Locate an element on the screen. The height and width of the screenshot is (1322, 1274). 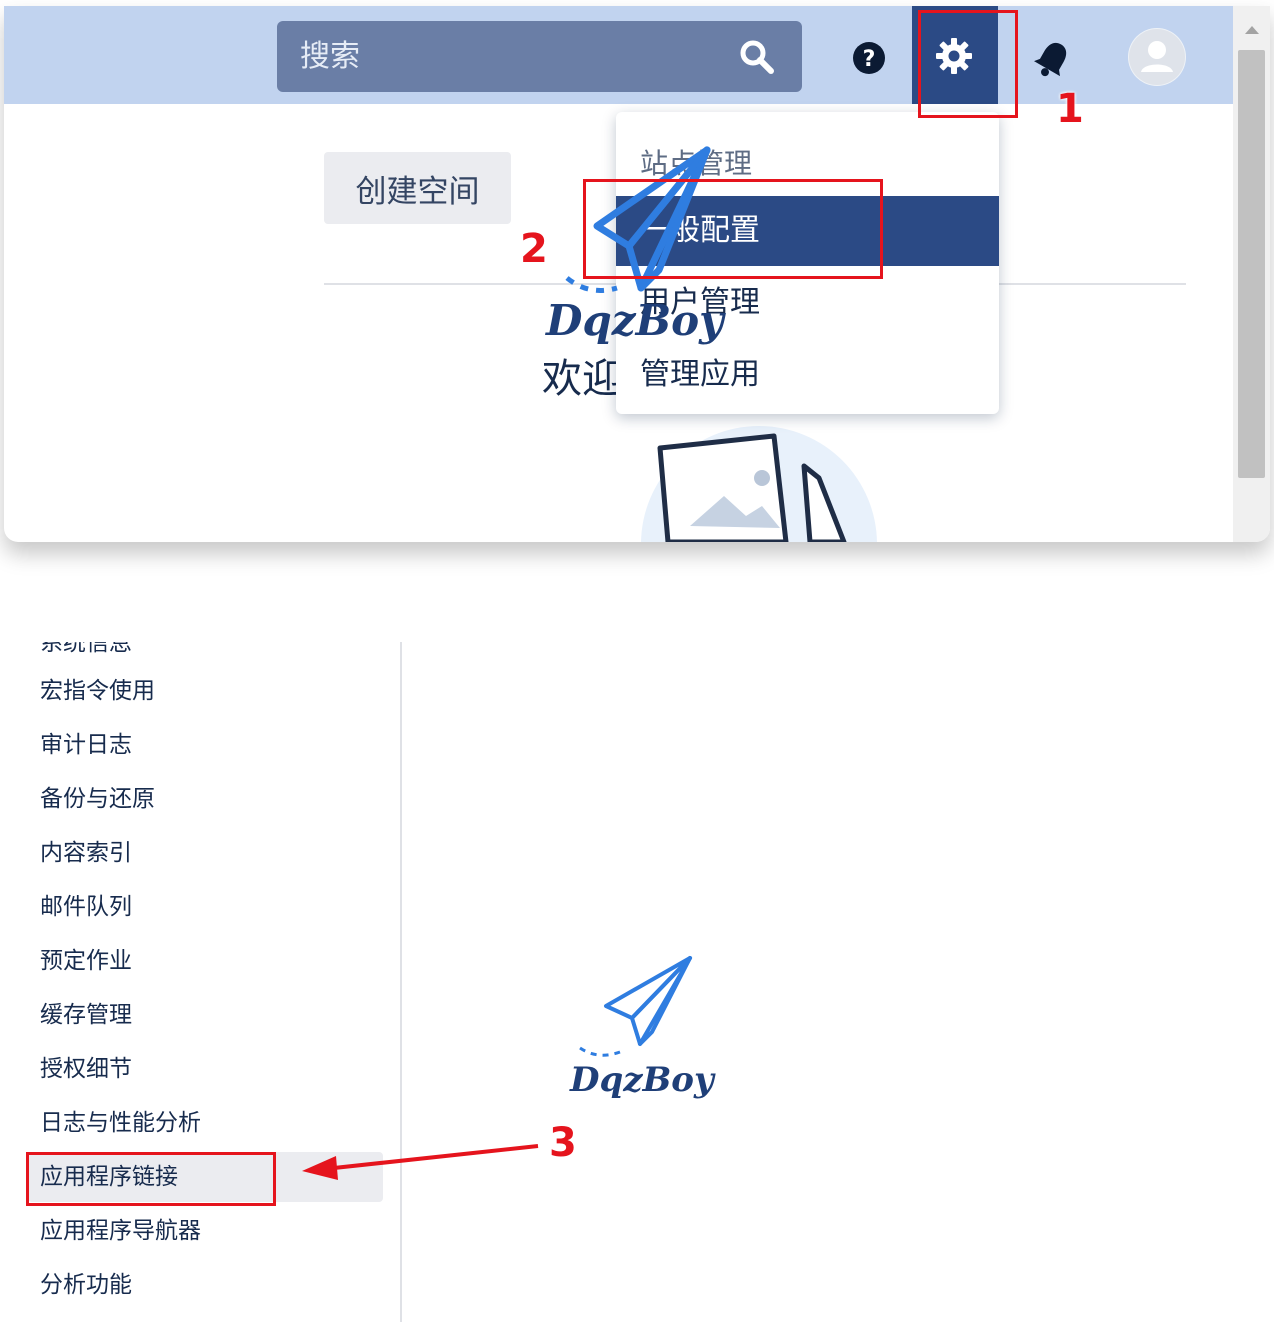
search-box is located at coordinates (539, 56).